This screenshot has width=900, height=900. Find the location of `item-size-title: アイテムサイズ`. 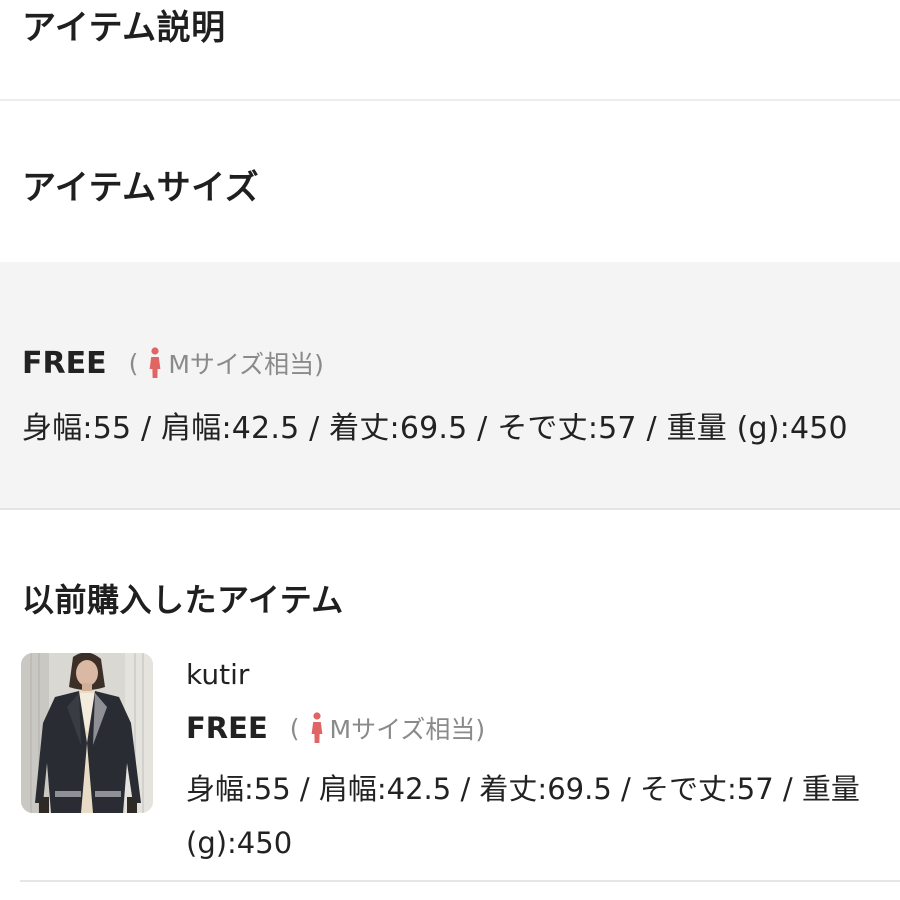

item-size-title: アイテムサイズ is located at coordinates (141, 188).